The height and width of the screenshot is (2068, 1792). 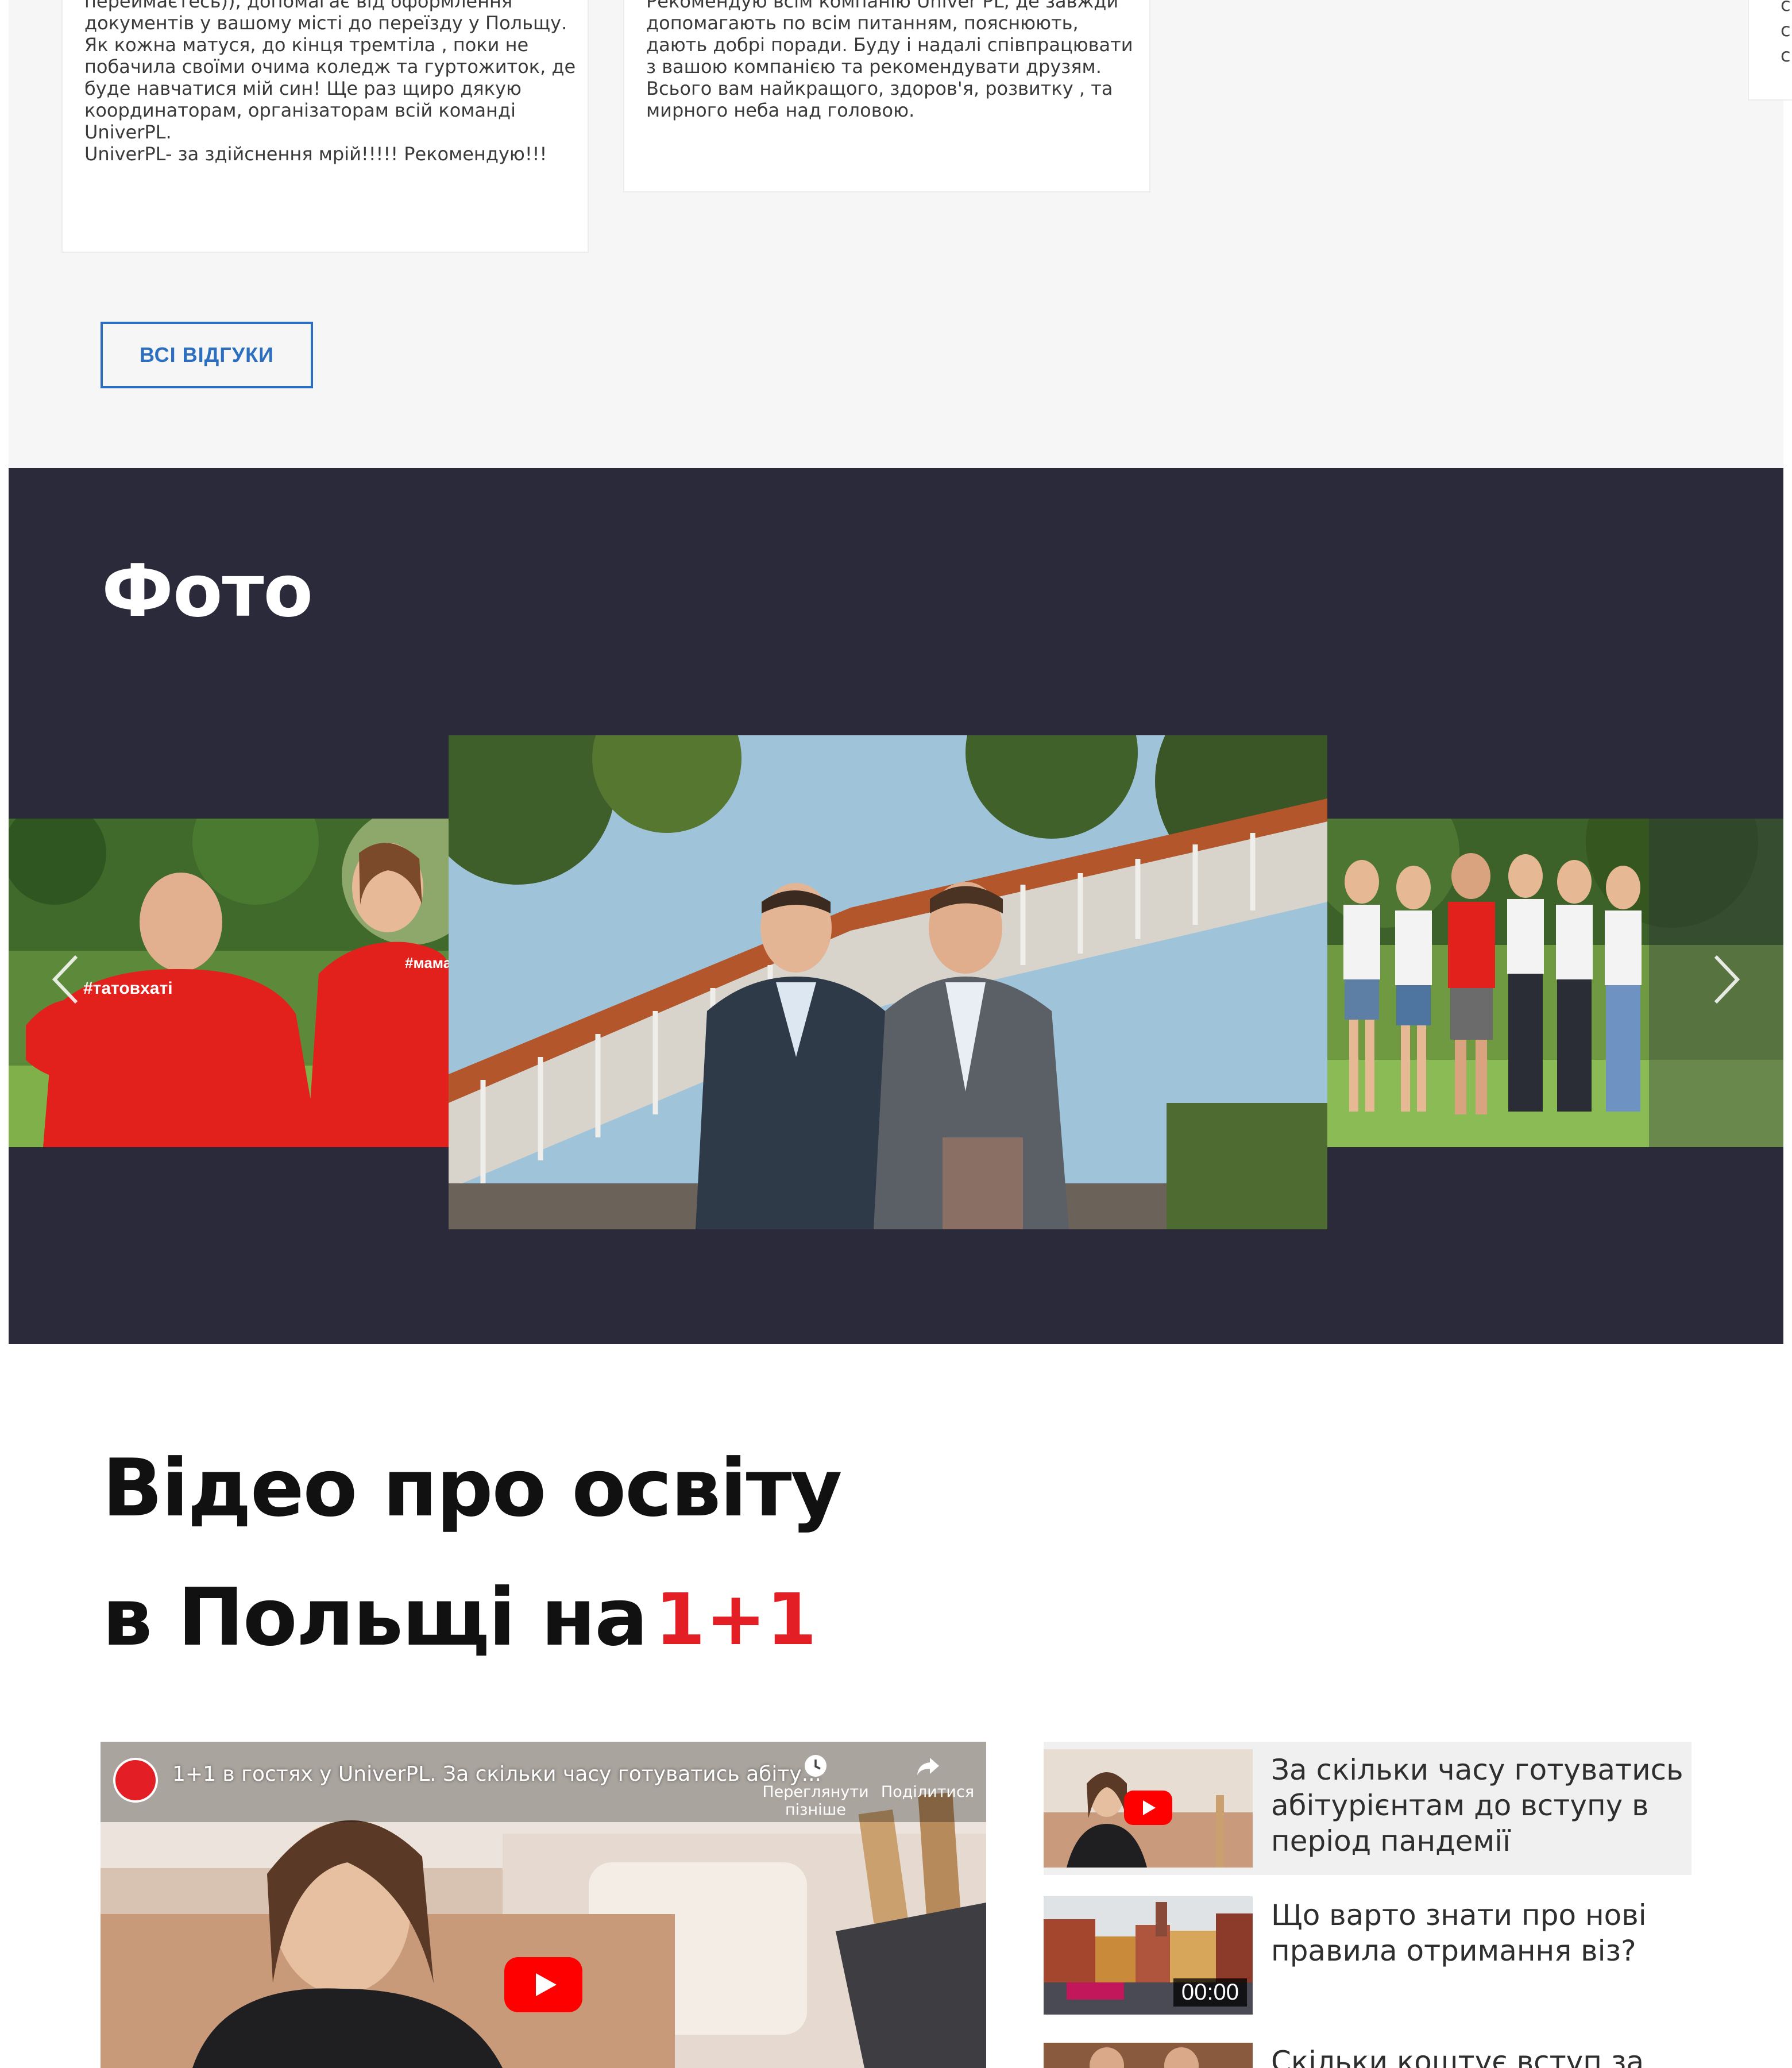 I want to click on photo-image, so click(x=888, y=982).